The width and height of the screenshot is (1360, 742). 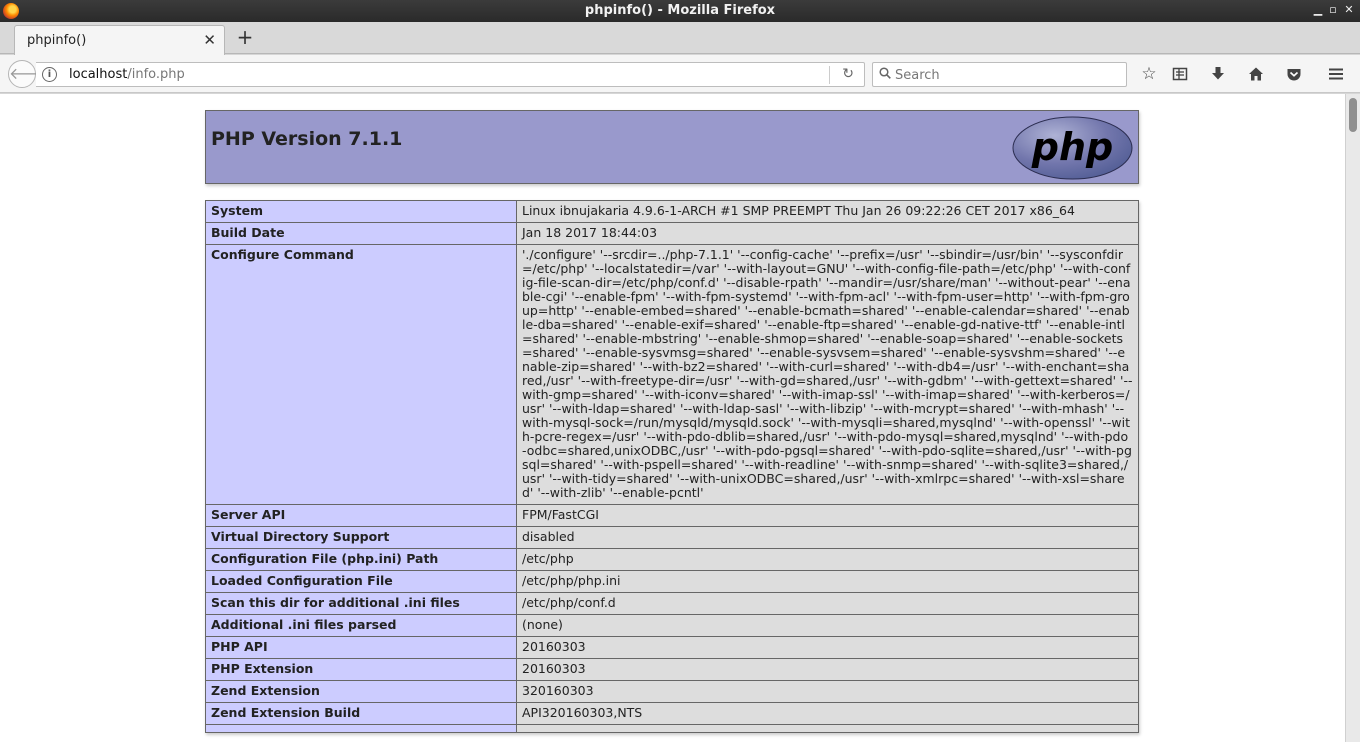 I want to click on window-title: phpinfo() - Mozilla Firefox, so click(x=680, y=10).